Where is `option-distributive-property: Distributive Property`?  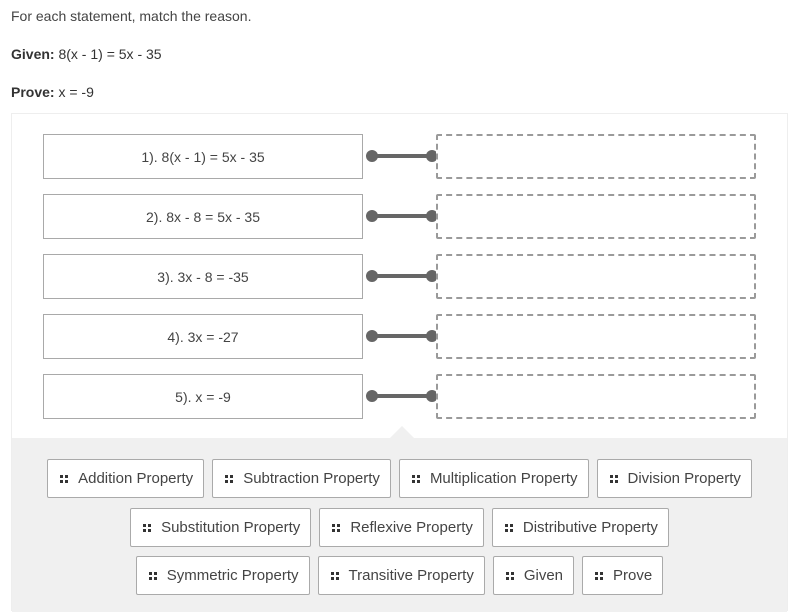 option-distributive-property: Distributive Property is located at coordinates (580, 527).